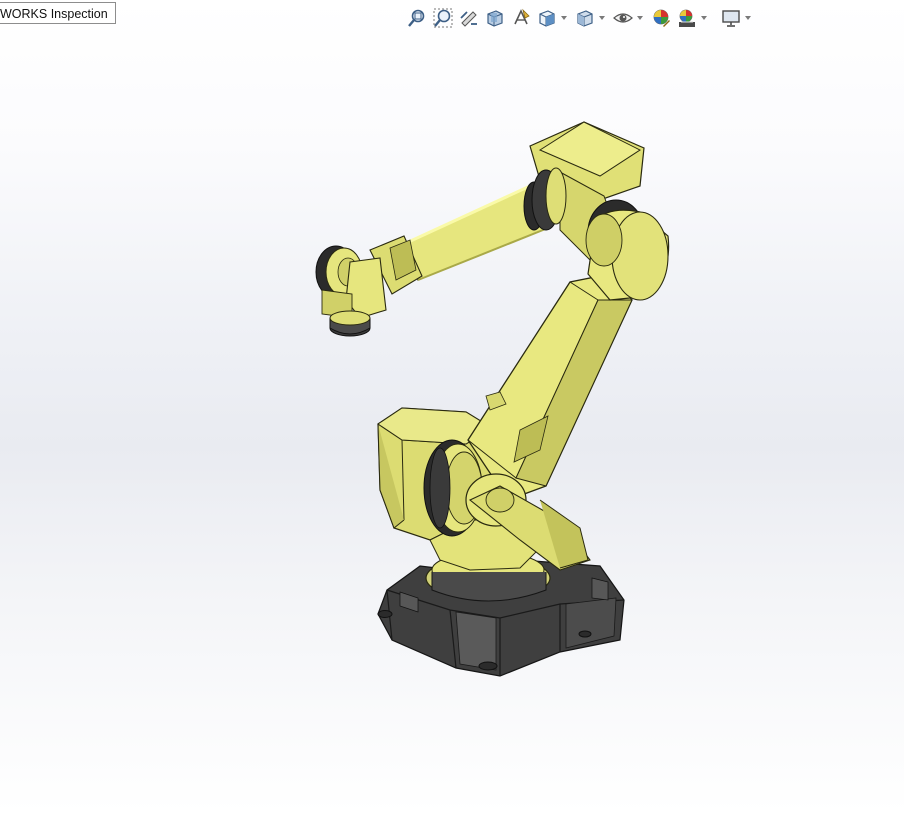 Image resolution: width=904 pixels, height=813 pixels. I want to click on wrist, so click(369, 277).